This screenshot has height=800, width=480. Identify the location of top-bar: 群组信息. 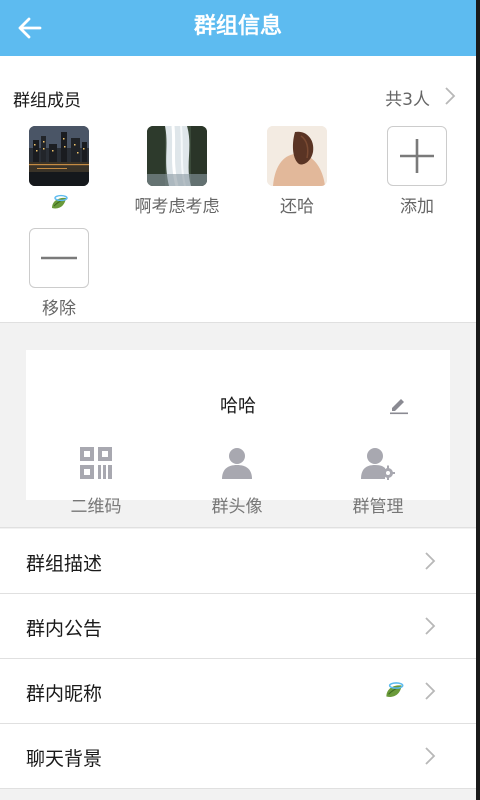
(238, 28).